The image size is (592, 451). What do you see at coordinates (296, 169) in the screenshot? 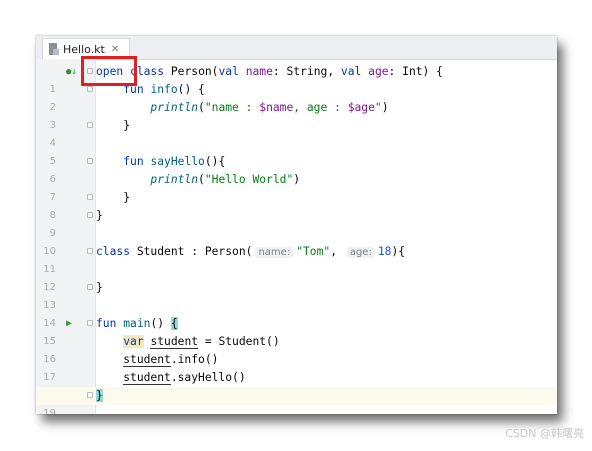
I see `code-line: 6 fun sayHello(){` at bounding box center [296, 169].